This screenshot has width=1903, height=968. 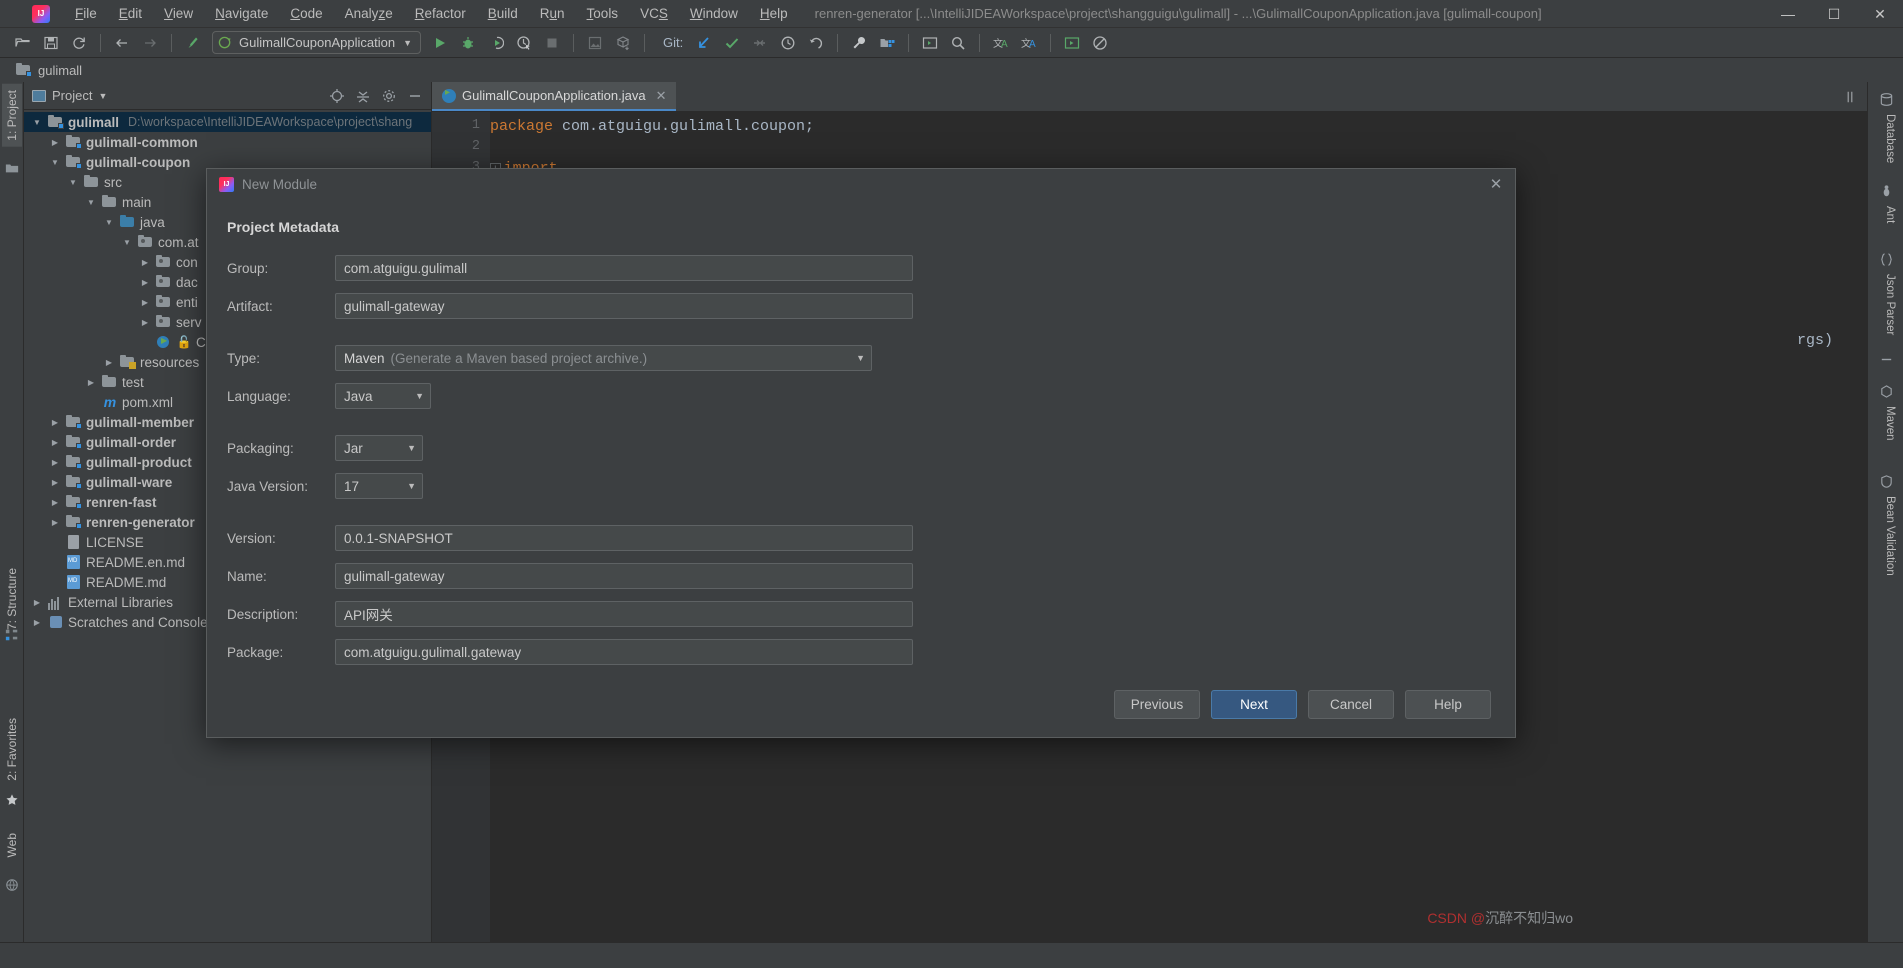 What do you see at coordinates (1886, 481) in the screenshot?
I see `bean-validation-icon` at bounding box center [1886, 481].